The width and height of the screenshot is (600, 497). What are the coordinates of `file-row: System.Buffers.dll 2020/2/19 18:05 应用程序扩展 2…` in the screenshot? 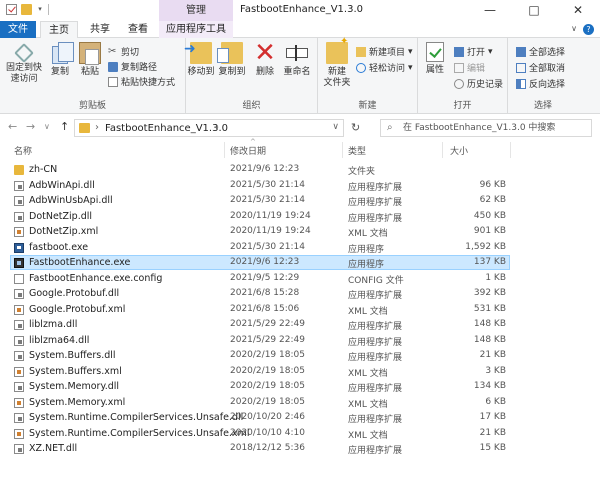 It's located at (300, 356).